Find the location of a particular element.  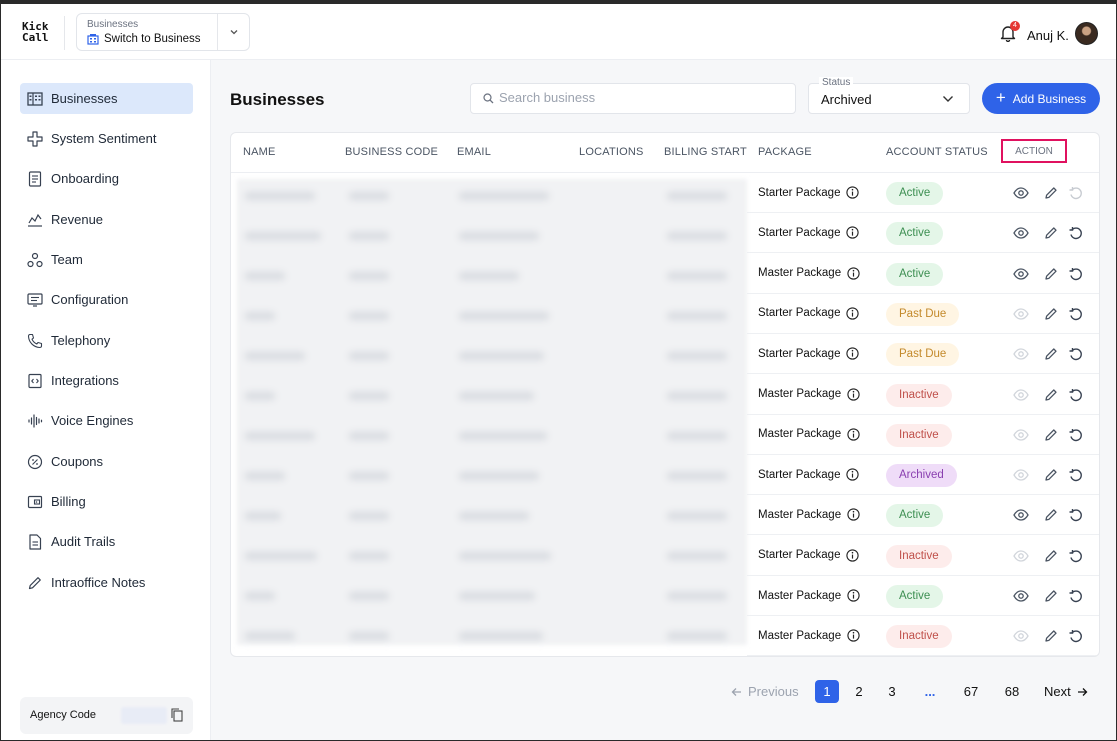

sidebar-item-businesses: Businesses is located at coordinates (106, 98).